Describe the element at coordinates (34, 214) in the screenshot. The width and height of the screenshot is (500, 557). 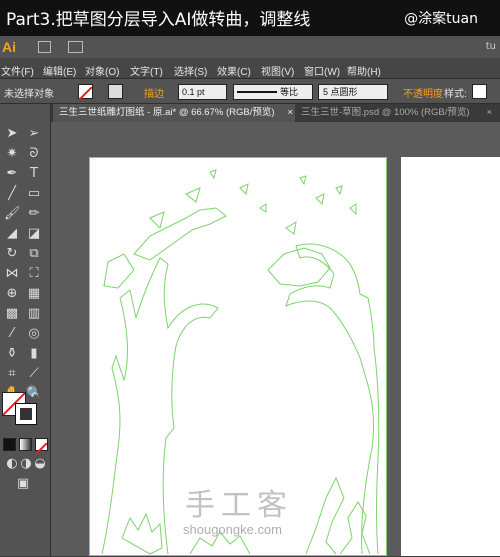
I see `pencil-icon: ✏` at that location.